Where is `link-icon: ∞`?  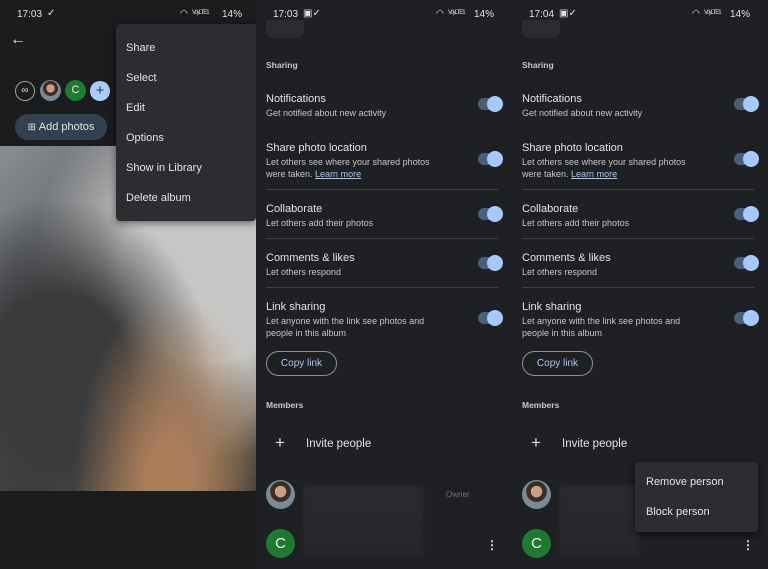 link-icon: ∞ is located at coordinates (25, 91).